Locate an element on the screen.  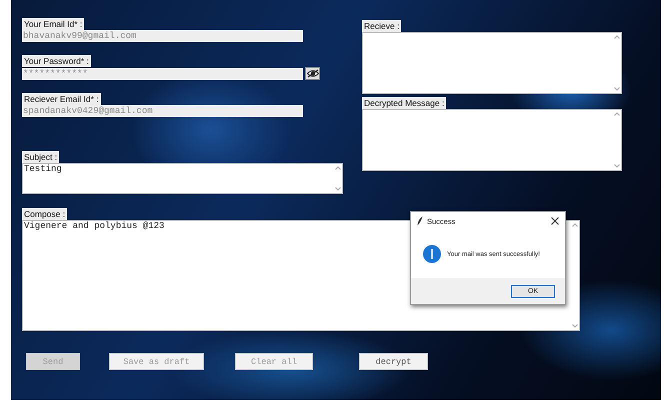
eye-icon is located at coordinates (312, 73).